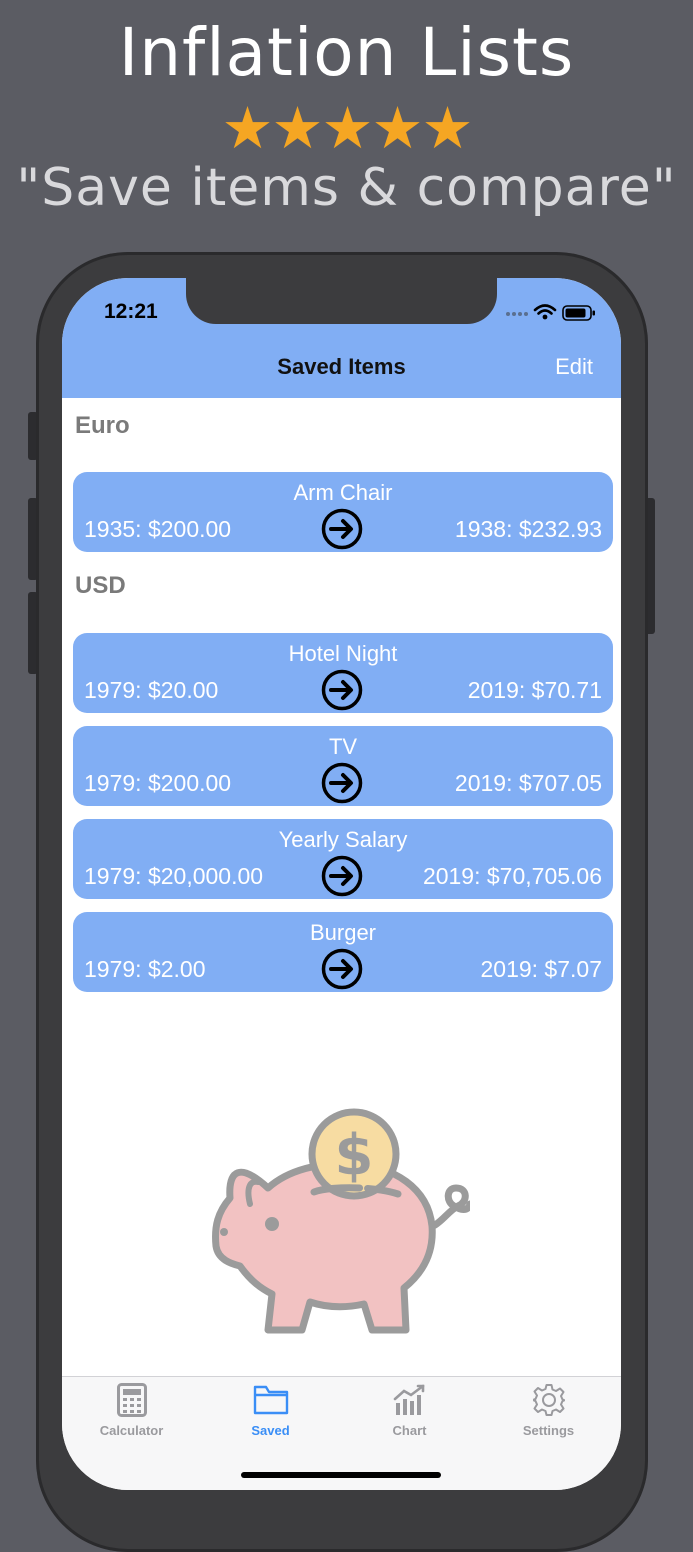  I want to click on item-end-value: 2019: $70,705.06, so click(512, 876).